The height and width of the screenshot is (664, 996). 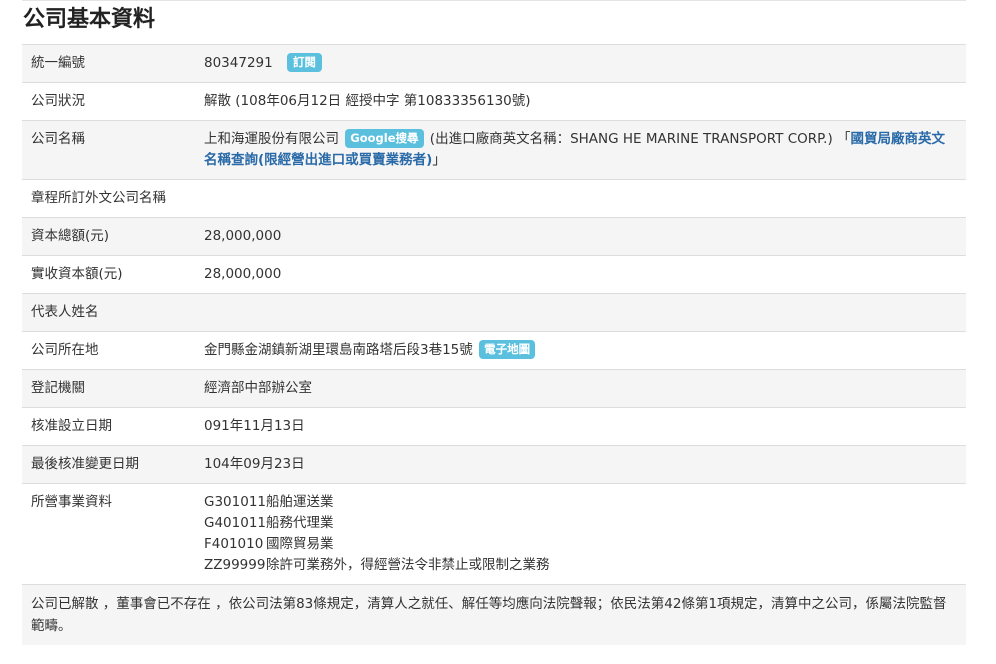 What do you see at coordinates (576, 63) in the screenshot?
I see `row-value: 80347291 訂閱` at bounding box center [576, 63].